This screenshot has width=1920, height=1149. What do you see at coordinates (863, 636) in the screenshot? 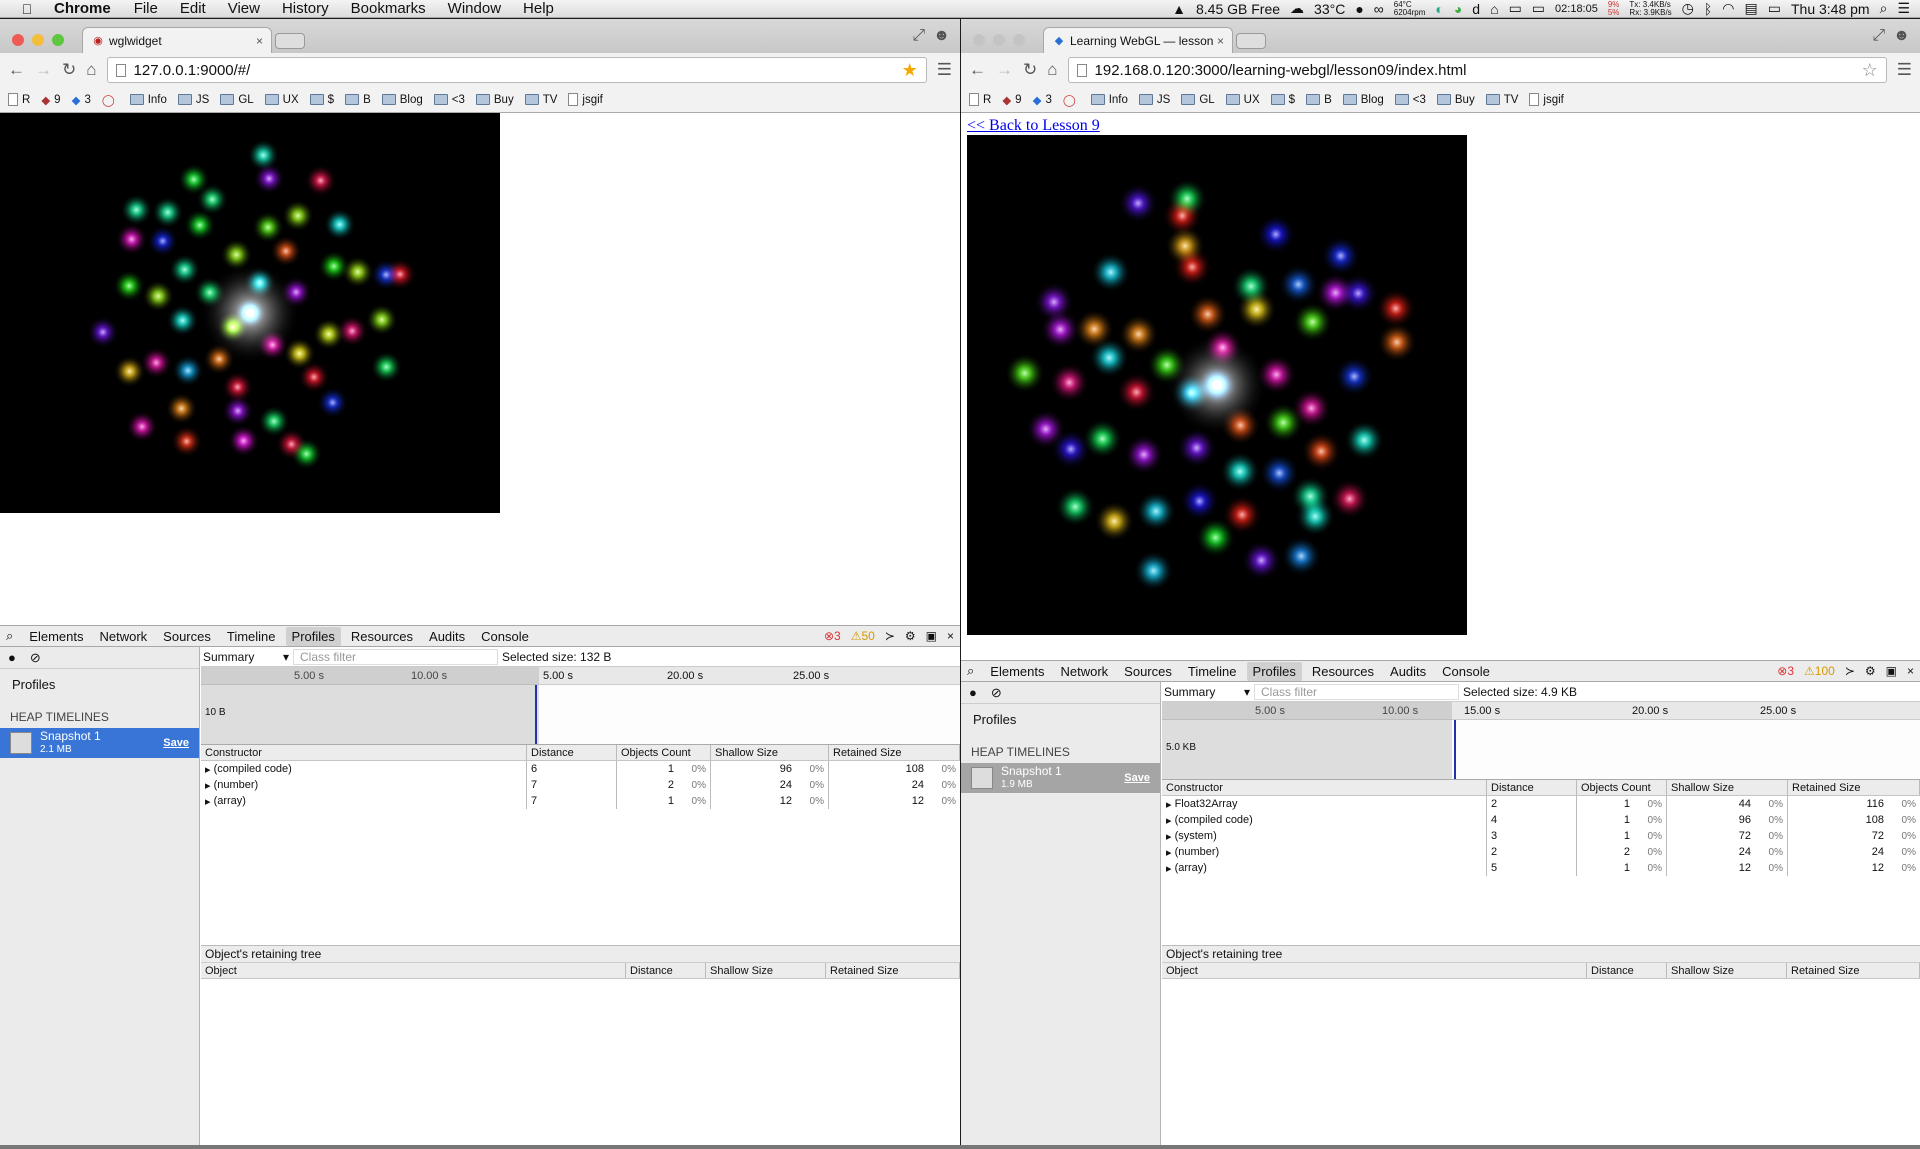
I see `warning-count: ⚠50` at bounding box center [863, 636].